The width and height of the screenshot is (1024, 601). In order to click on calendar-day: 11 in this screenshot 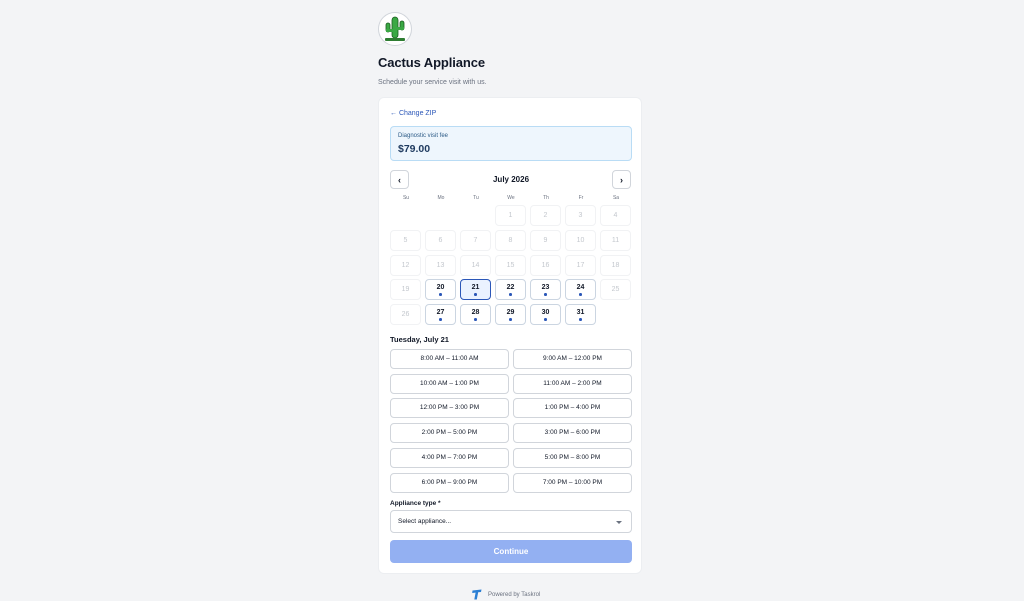, I will do `click(615, 240)`.